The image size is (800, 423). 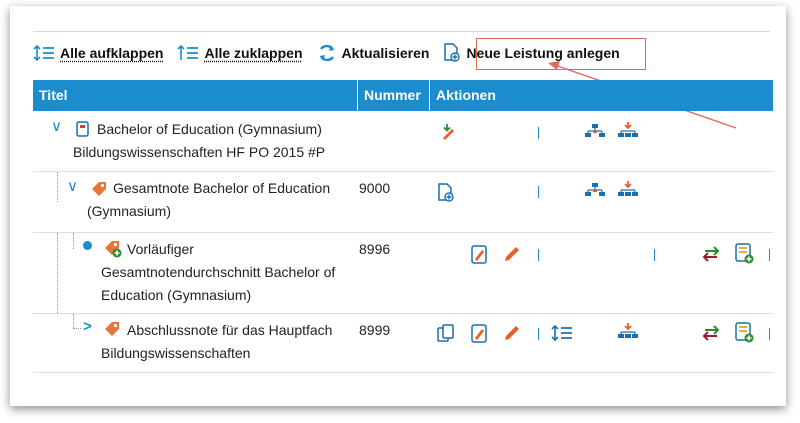 I want to click on refresh-icon, so click(x=326, y=53).